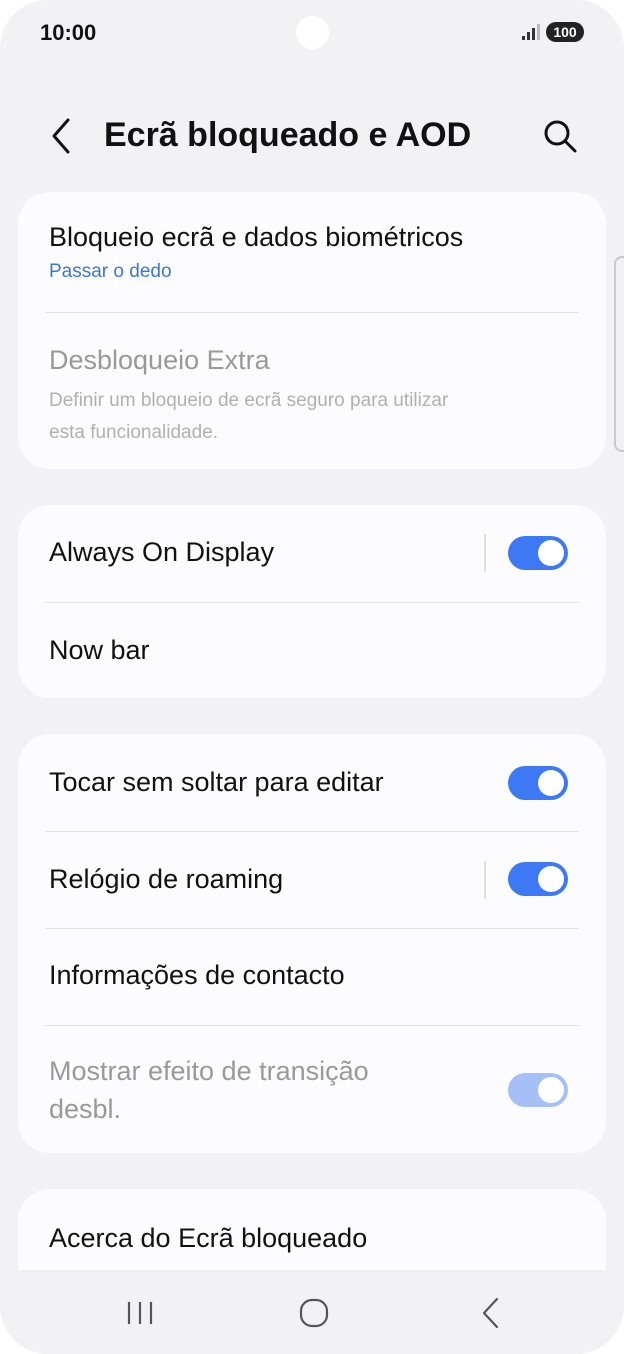 The image size is (624, 1354). I want to click on unlock-transition-title-line1: Mostrar efeito de transição, so click(209, 1071).